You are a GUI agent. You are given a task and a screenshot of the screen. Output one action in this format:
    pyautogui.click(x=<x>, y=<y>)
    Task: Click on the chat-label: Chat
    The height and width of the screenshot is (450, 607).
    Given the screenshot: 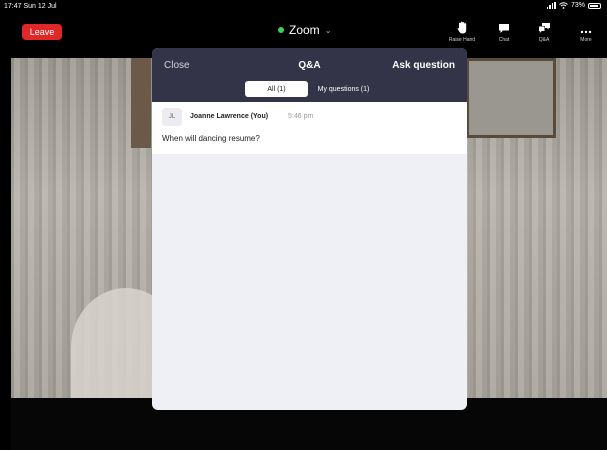 What is the action you would take?
    pyautogui.click(x=504, y=40)
    